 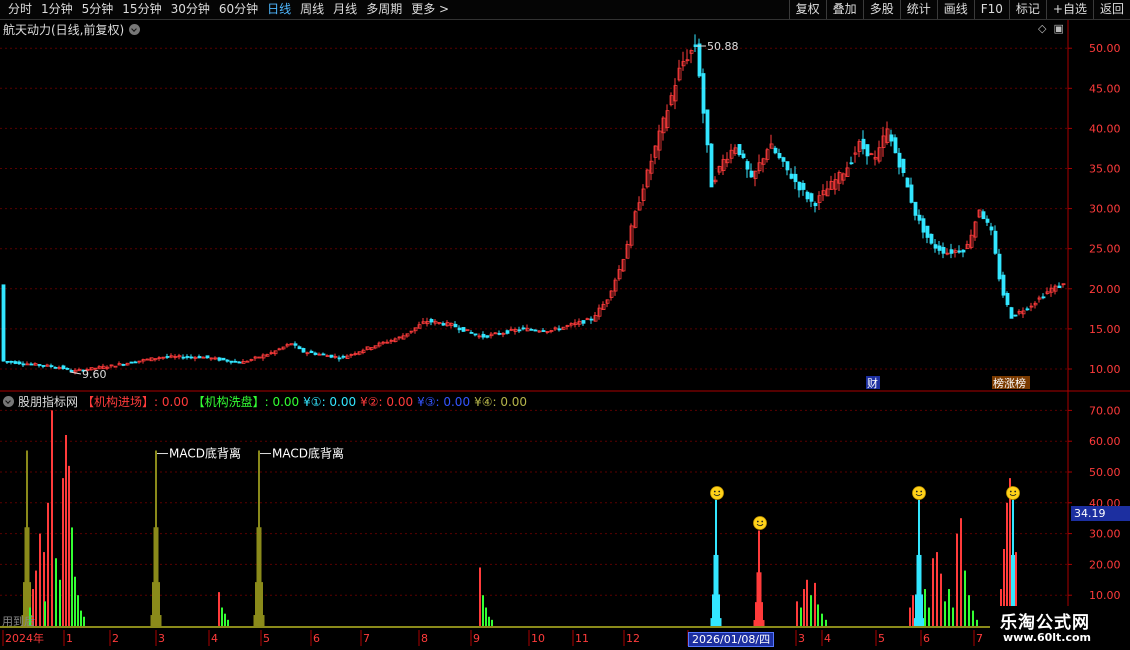 What do you see at coordinates (538, 638) in the screenshot?
I see `time-axis-label: 10` at bounding box center [538, 638].